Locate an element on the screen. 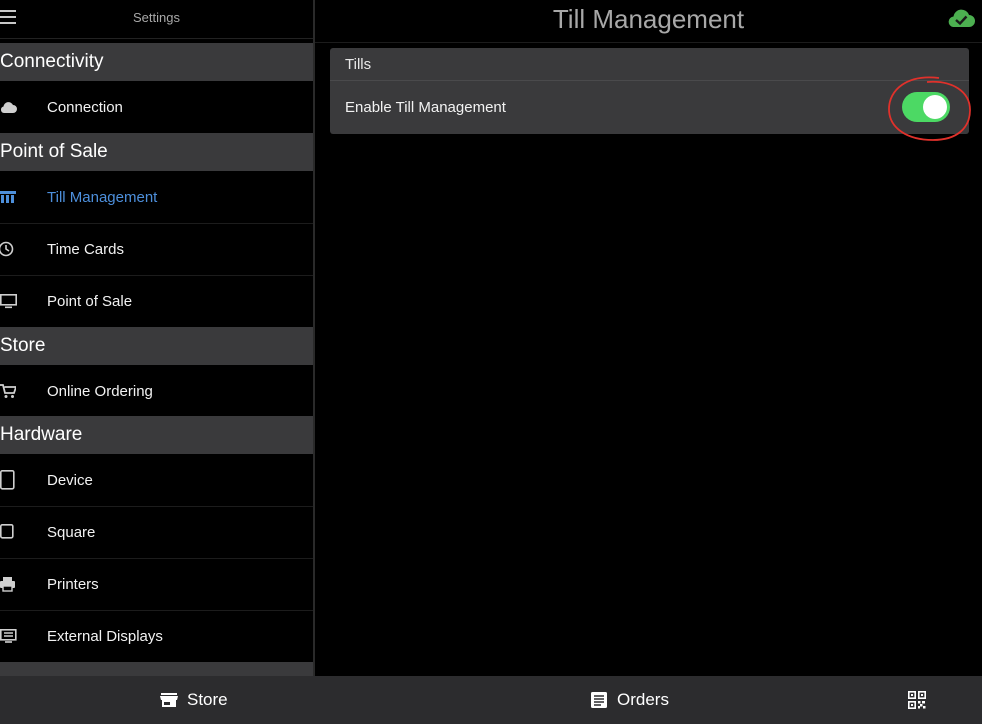  till-icon is located at coordinates (9, 197).